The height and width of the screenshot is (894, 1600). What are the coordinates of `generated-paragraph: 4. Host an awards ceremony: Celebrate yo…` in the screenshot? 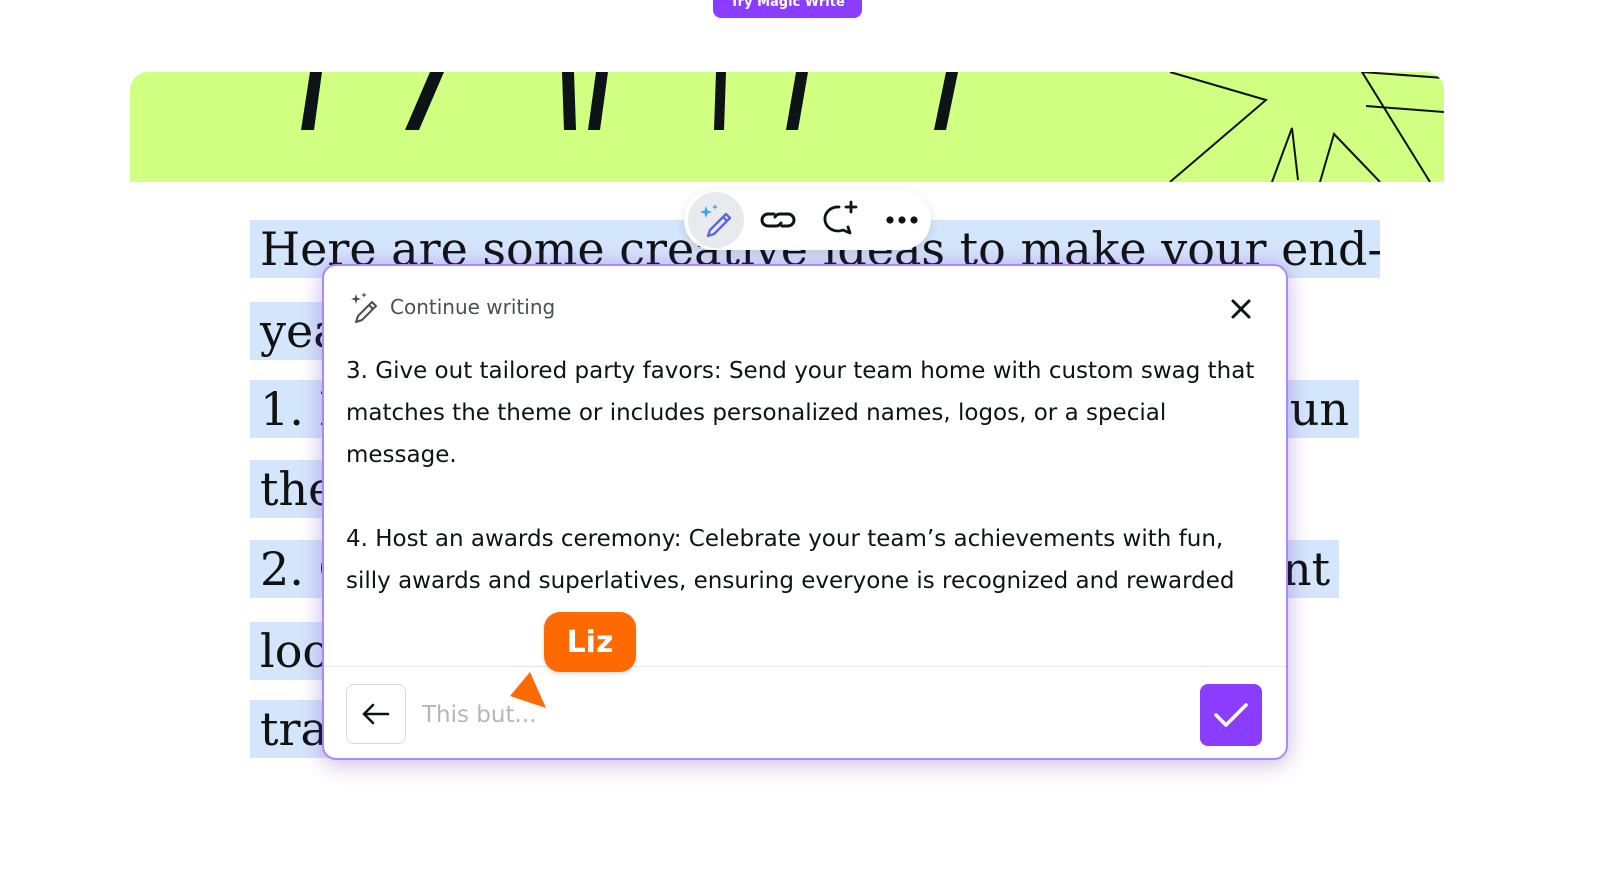 It's located at (790, 560).